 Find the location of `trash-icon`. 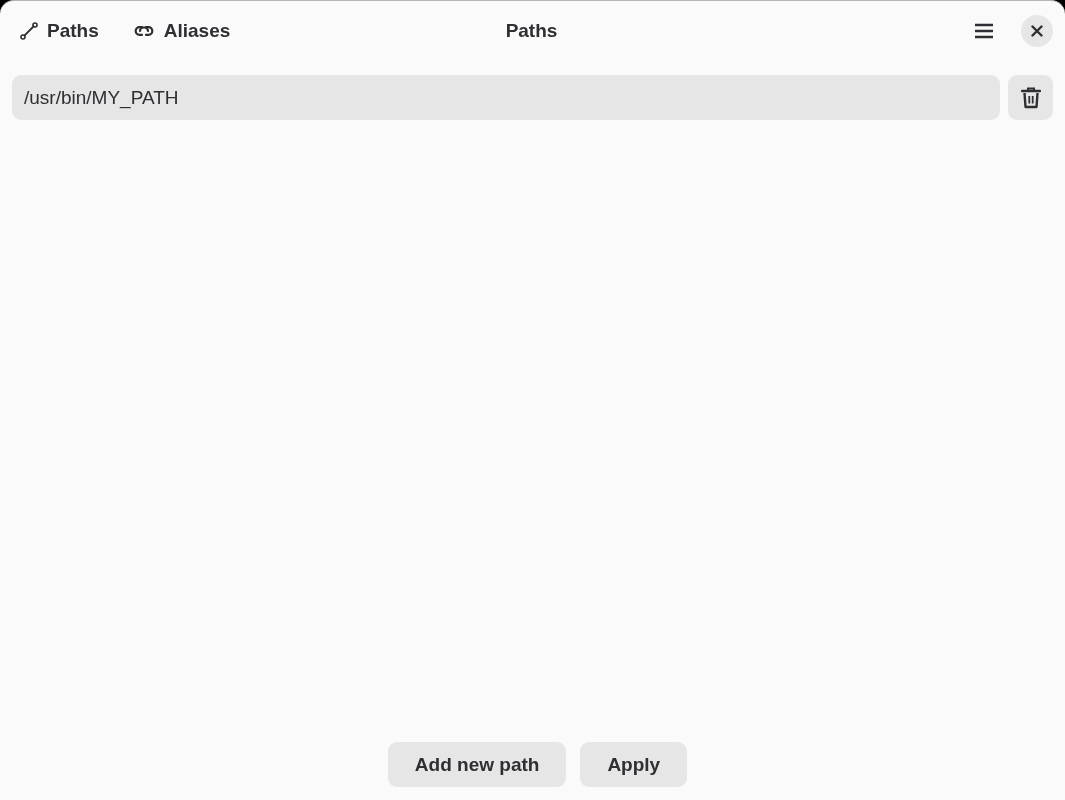

trash-icon is located at coordinates (1030, 97).